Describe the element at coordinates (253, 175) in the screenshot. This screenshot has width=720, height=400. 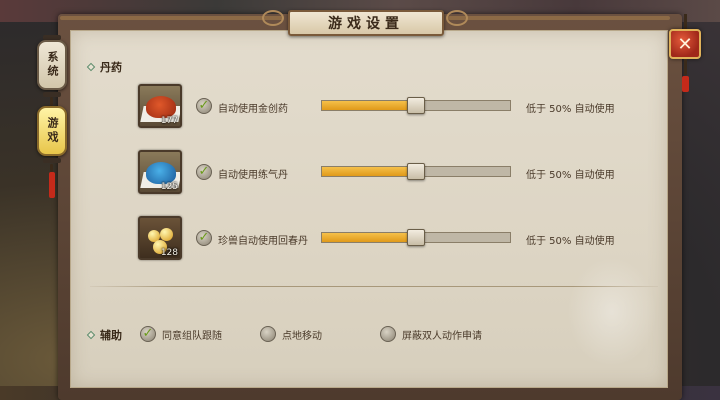
I see `label-auto-lianqi: 自动使用练气丹` at that location.